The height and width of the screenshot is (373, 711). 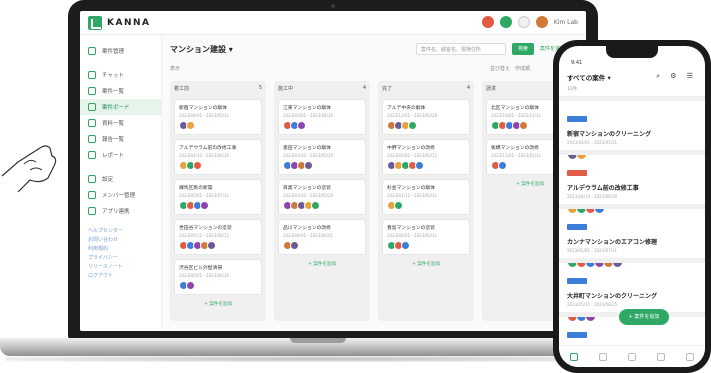 What do you see at coordinates (375, 68) in the screenshot?
I see `board-toolbar: 表示 並び替え 作成順` at bounding box center [375, 68].